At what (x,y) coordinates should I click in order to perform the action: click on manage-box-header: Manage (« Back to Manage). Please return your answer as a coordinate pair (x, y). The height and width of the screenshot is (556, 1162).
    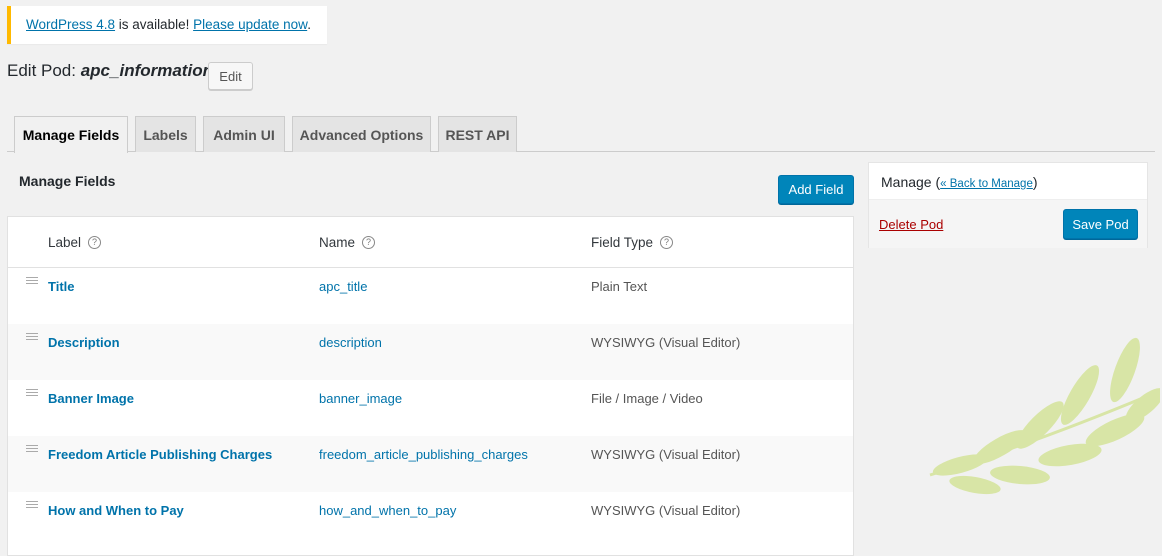
    Looking at the image, I should click on (1008, 181).